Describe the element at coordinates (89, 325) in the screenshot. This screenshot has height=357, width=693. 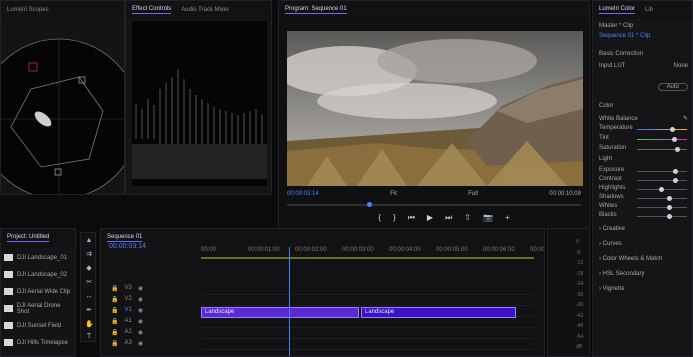
I see `hand-tool-icon: ✋` at that location.